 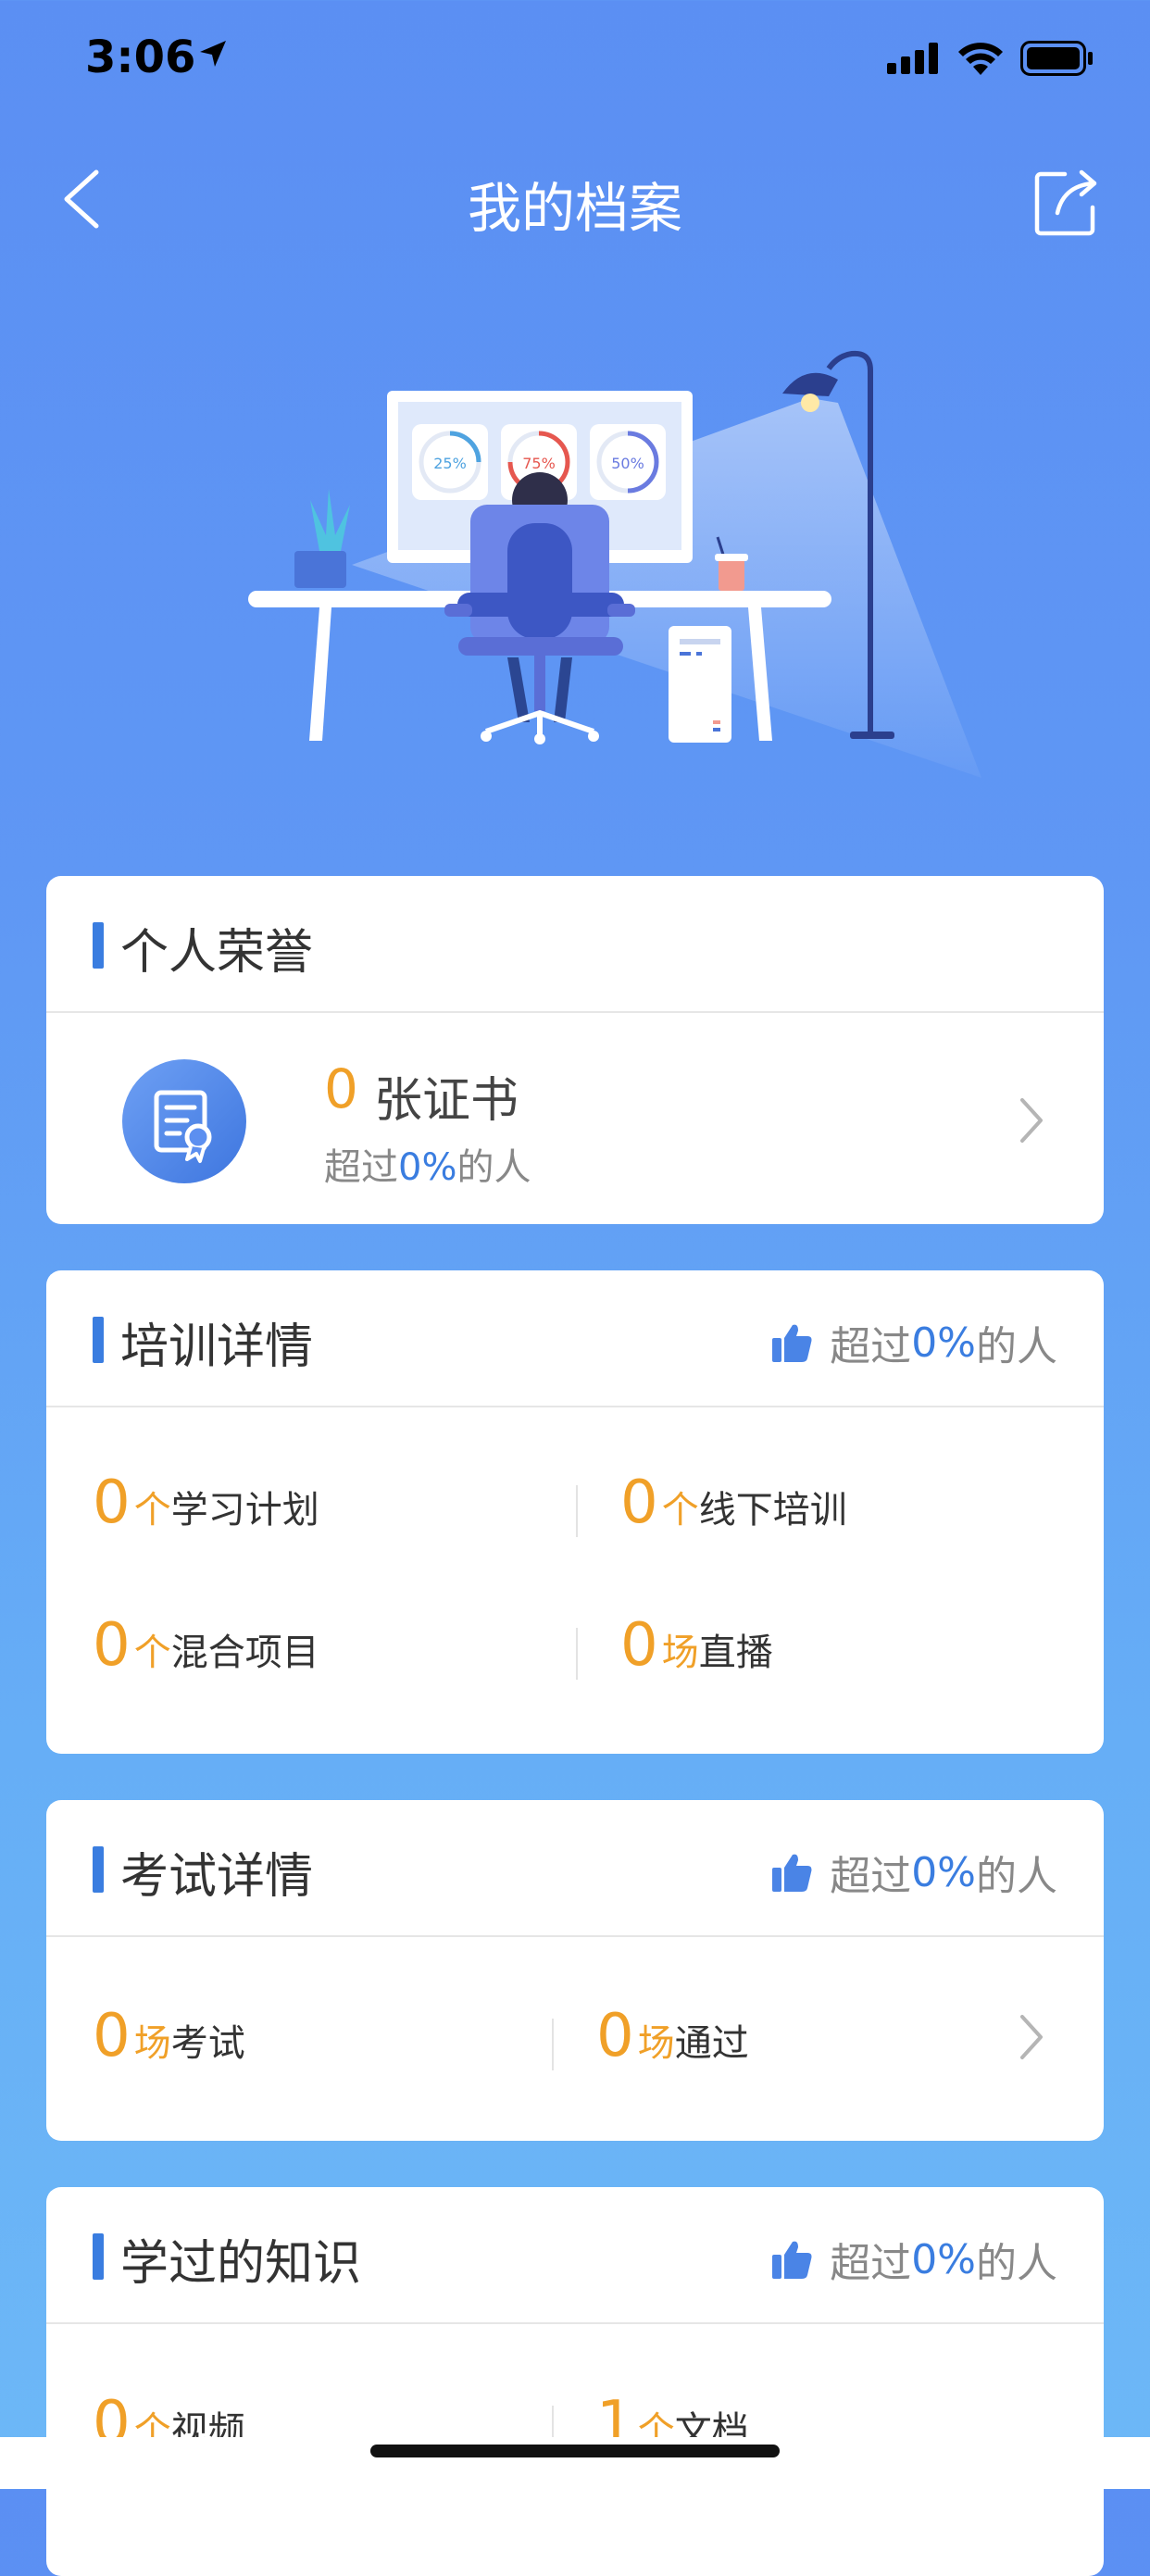 I want to click on training-exceed: 超过 0% 的人, so click(x=913, y=1343).